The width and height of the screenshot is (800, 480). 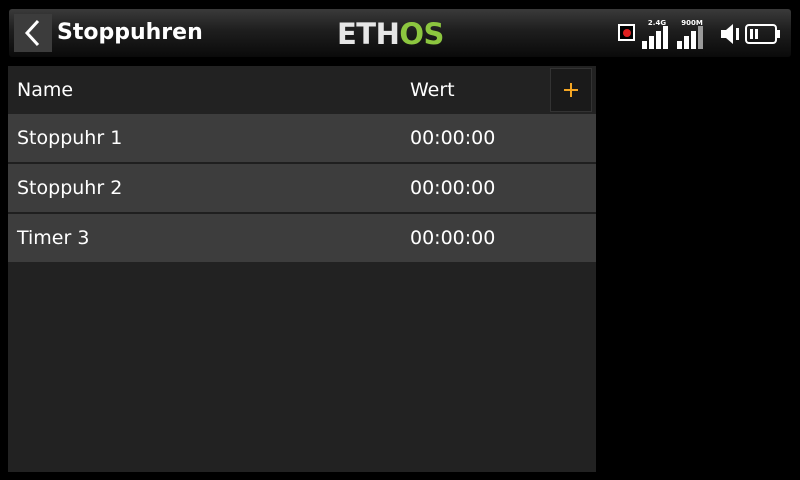 I want to click on back-button, so click(x=33, y=33).